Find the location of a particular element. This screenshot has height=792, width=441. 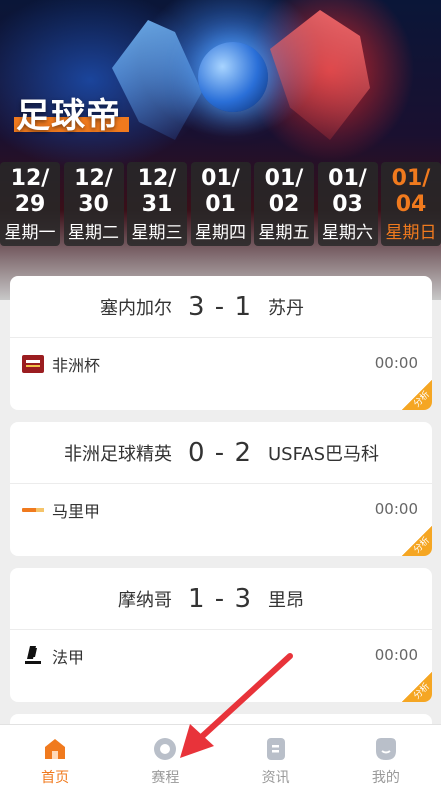

date-tab-weekday: 星期五 is located at coordinates (284, 233).